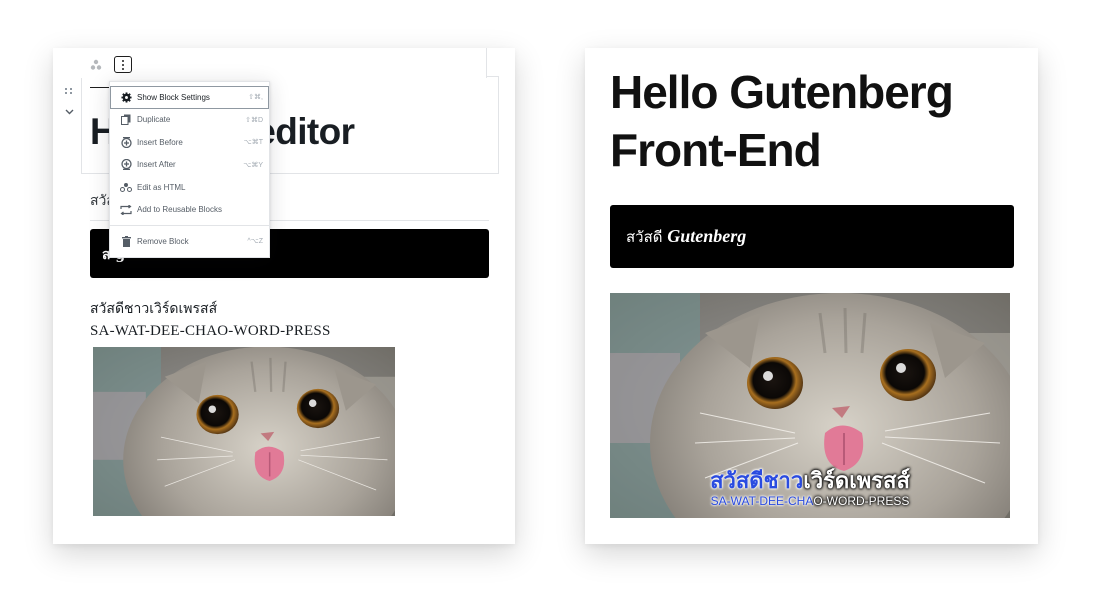 Image resolution: width=1100 pixels, height=602 pixels. What do you see at coordinates (189, 225) in the screenshot?
I see `menu-separator` at bounding box center [189, 225].